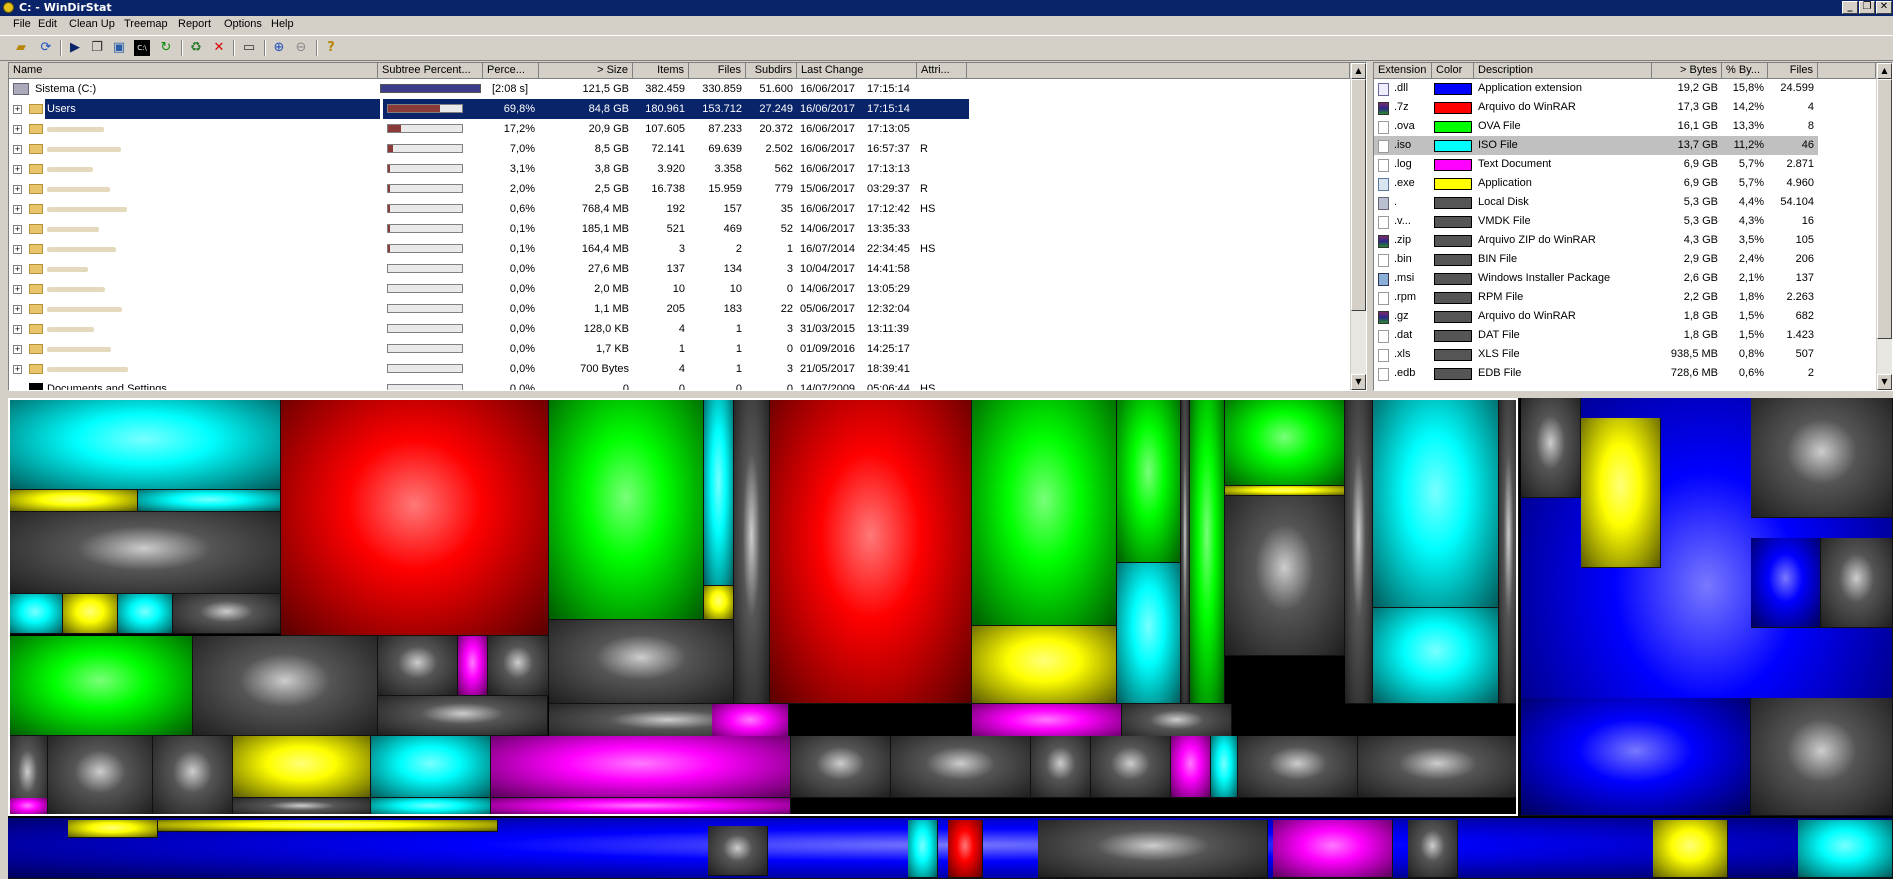 The height and width of the screenshot is (879, 1893). I want to click on help-icon: ?, so click(331, 48).